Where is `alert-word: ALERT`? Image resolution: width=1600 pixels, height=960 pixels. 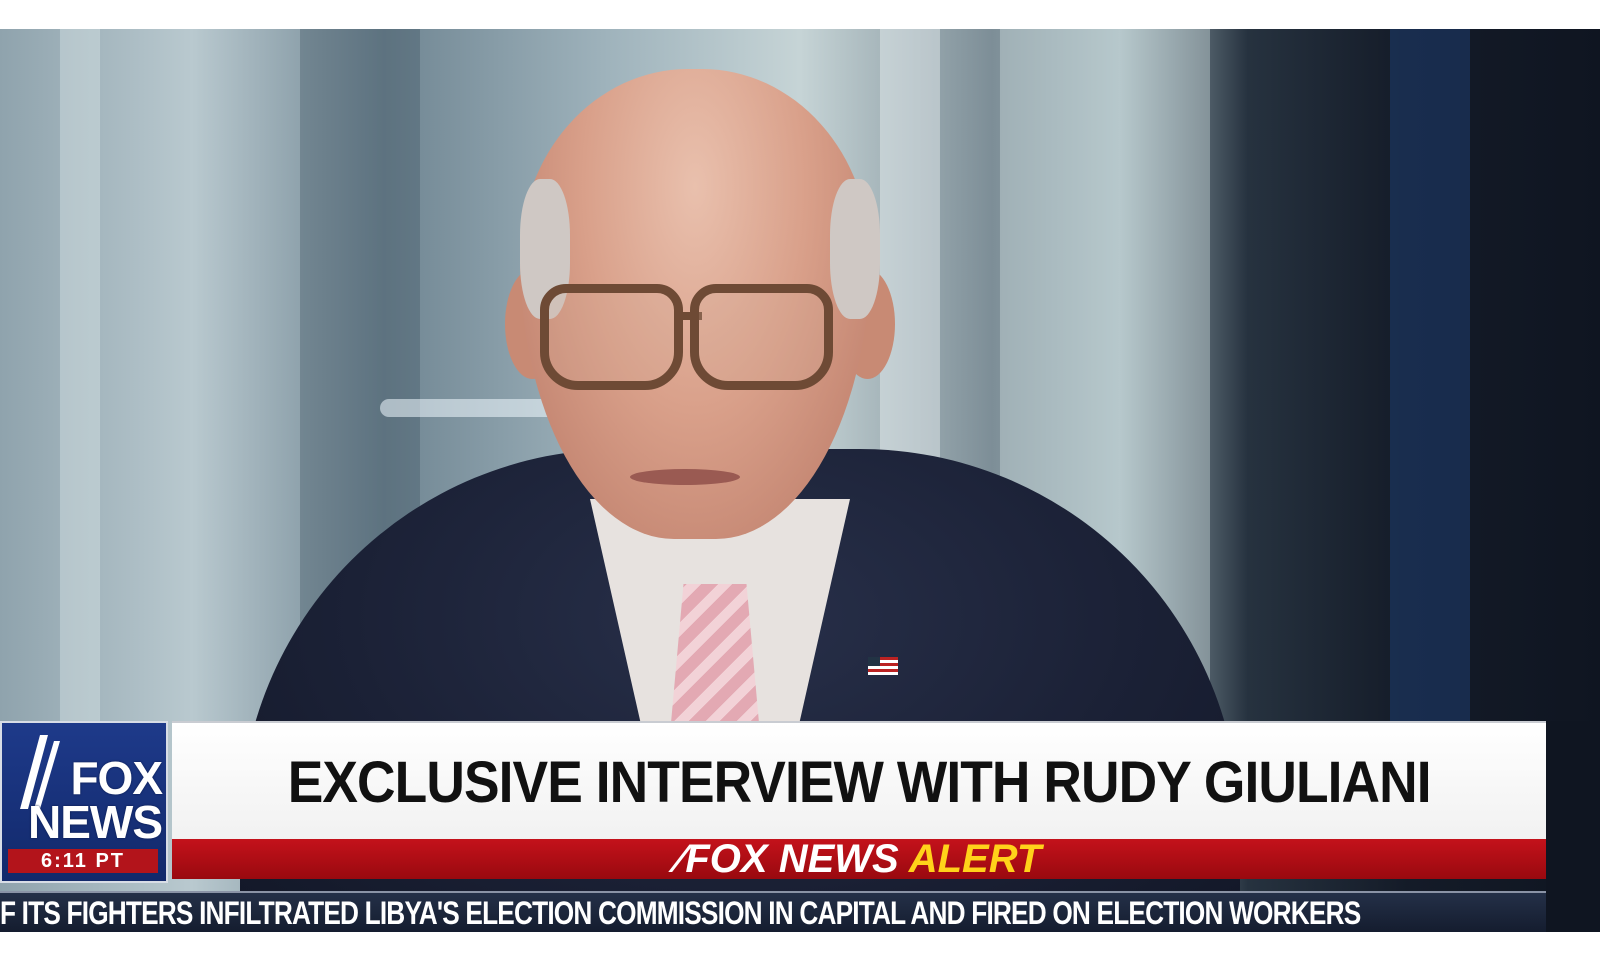 alert-word: ALERT is located at coordinates (975, 859).